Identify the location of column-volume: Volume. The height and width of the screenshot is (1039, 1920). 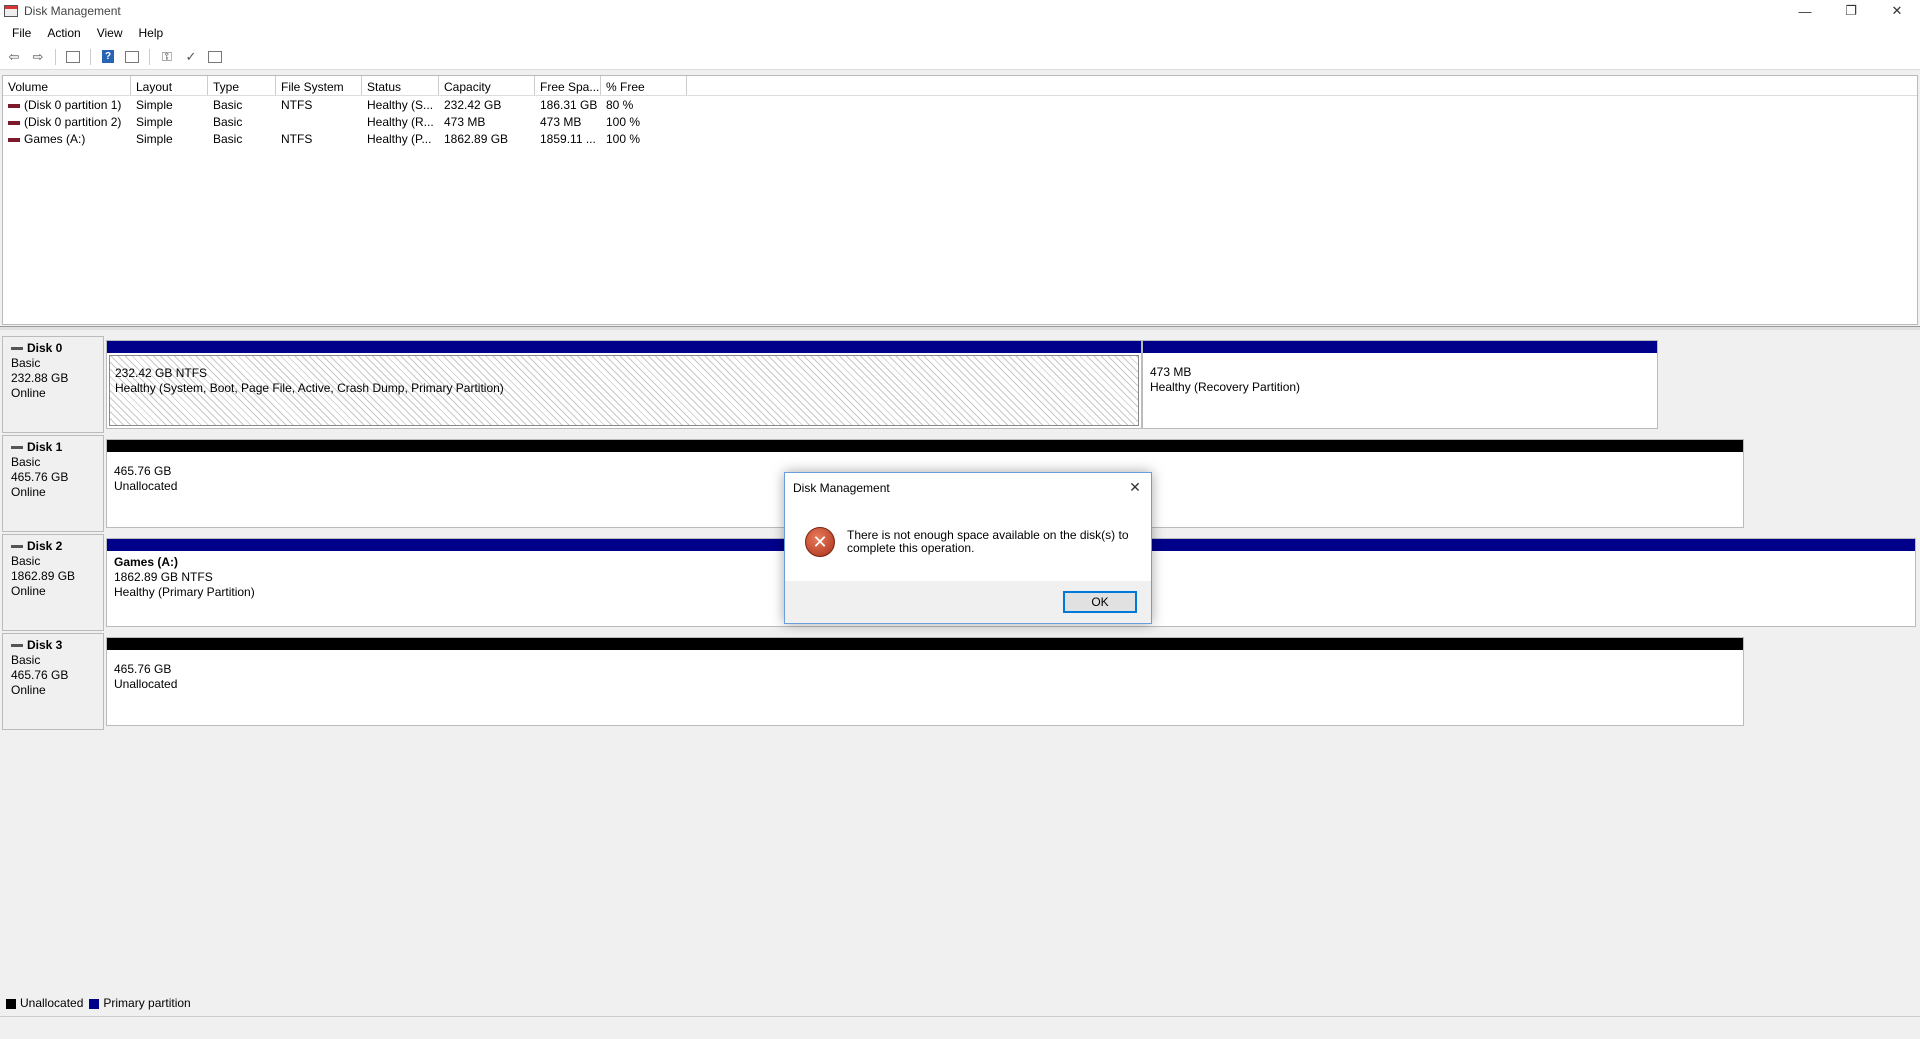
(67, 85).